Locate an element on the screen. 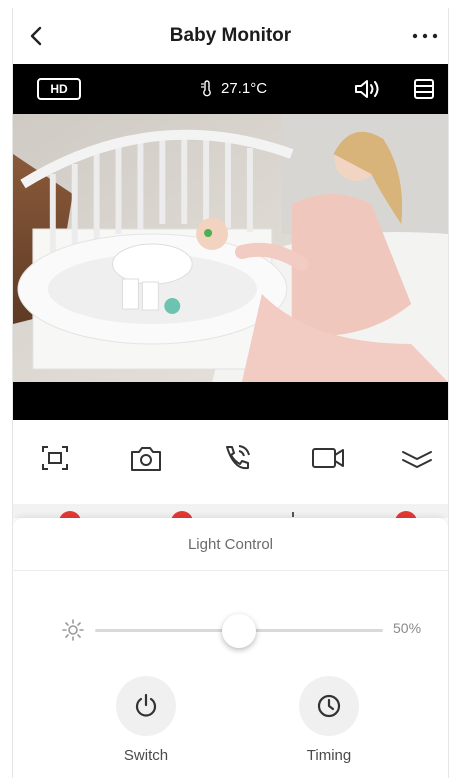 The height and width of the screenshot is (781, 453). divider is located at coordinates (230, 570).